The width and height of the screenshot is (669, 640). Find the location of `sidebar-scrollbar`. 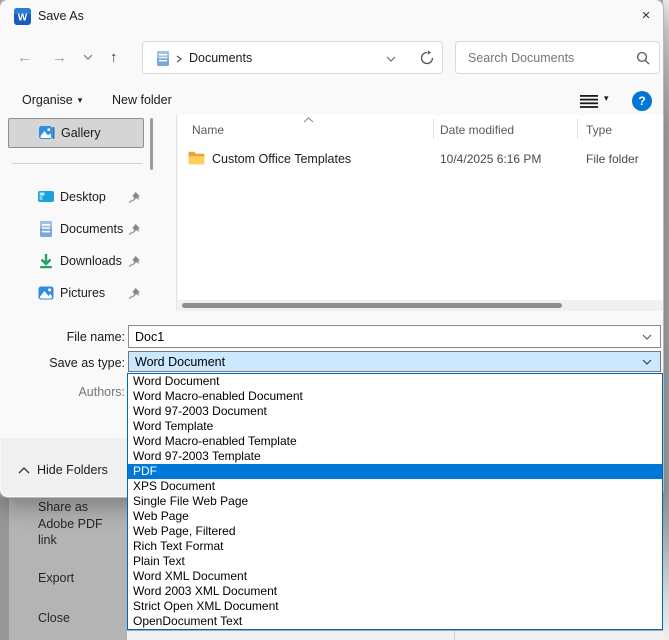

sidebar-scrollbar is located at coordinates (151, 144).